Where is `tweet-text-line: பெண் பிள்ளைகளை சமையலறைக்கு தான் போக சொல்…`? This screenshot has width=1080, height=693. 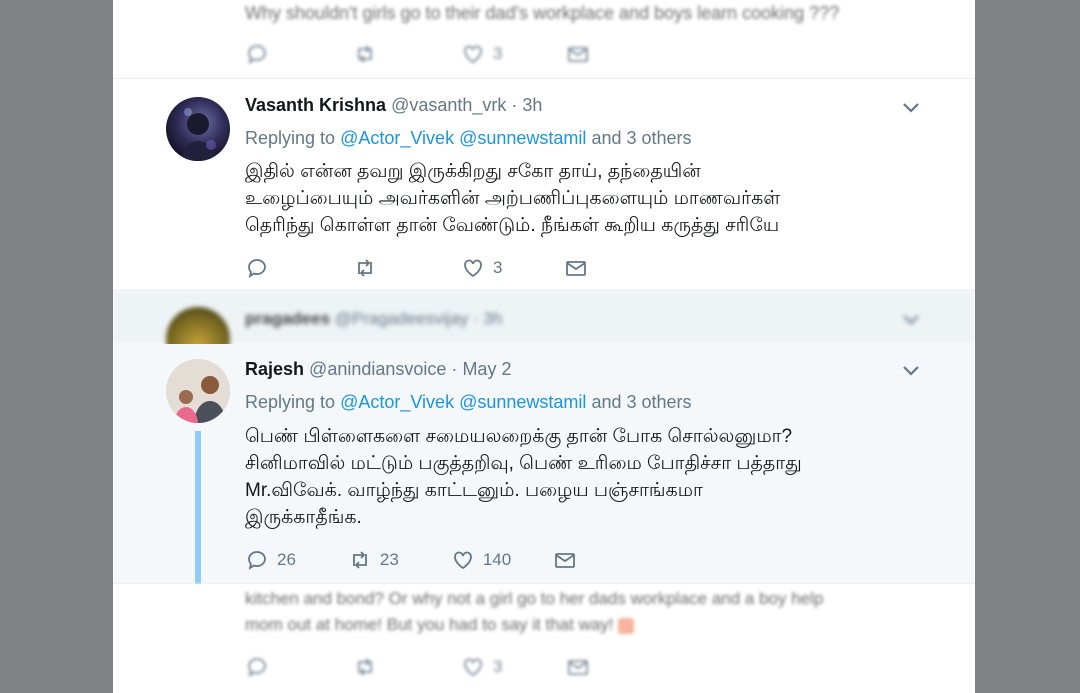 tweet-text-line: பெண் பிள்ளைகளை சமையலறைக்கு தான் போக சொல்… is located at coordinates (519, 436).